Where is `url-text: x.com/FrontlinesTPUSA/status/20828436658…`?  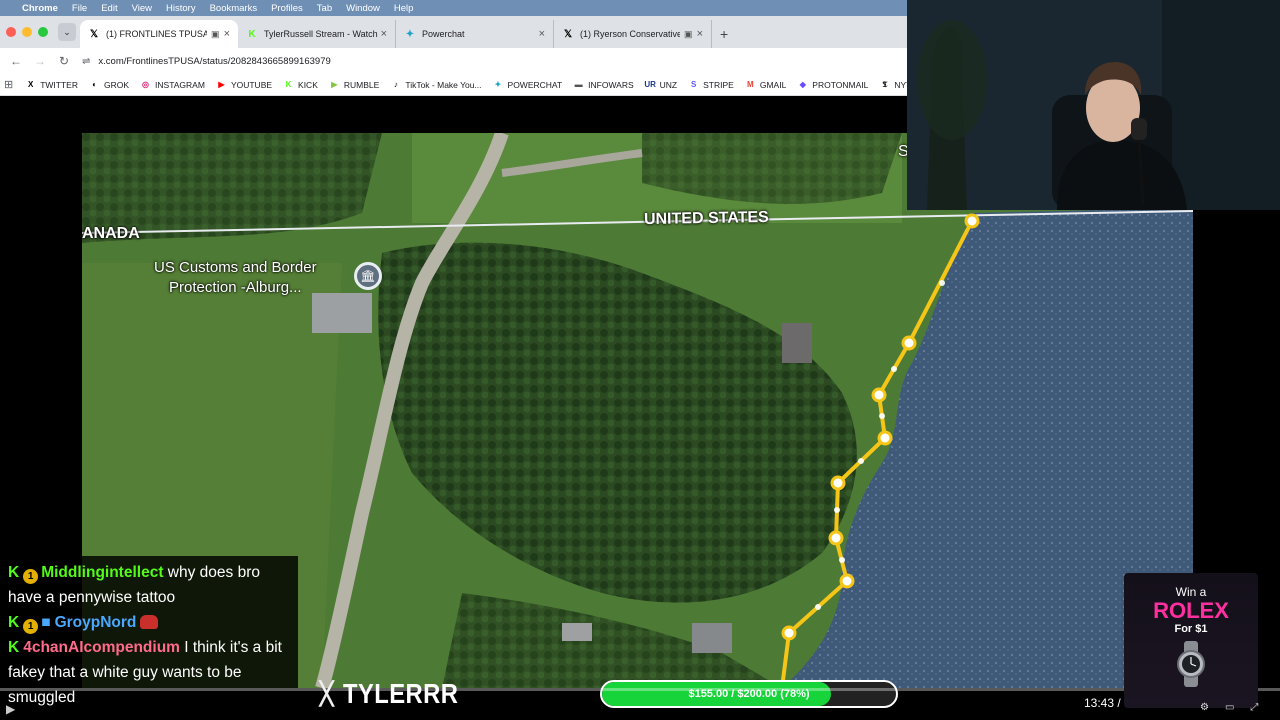 url-text: x.com/FrontlinesTPUSA/status/20828436658… is located at coordinates (214, 61).